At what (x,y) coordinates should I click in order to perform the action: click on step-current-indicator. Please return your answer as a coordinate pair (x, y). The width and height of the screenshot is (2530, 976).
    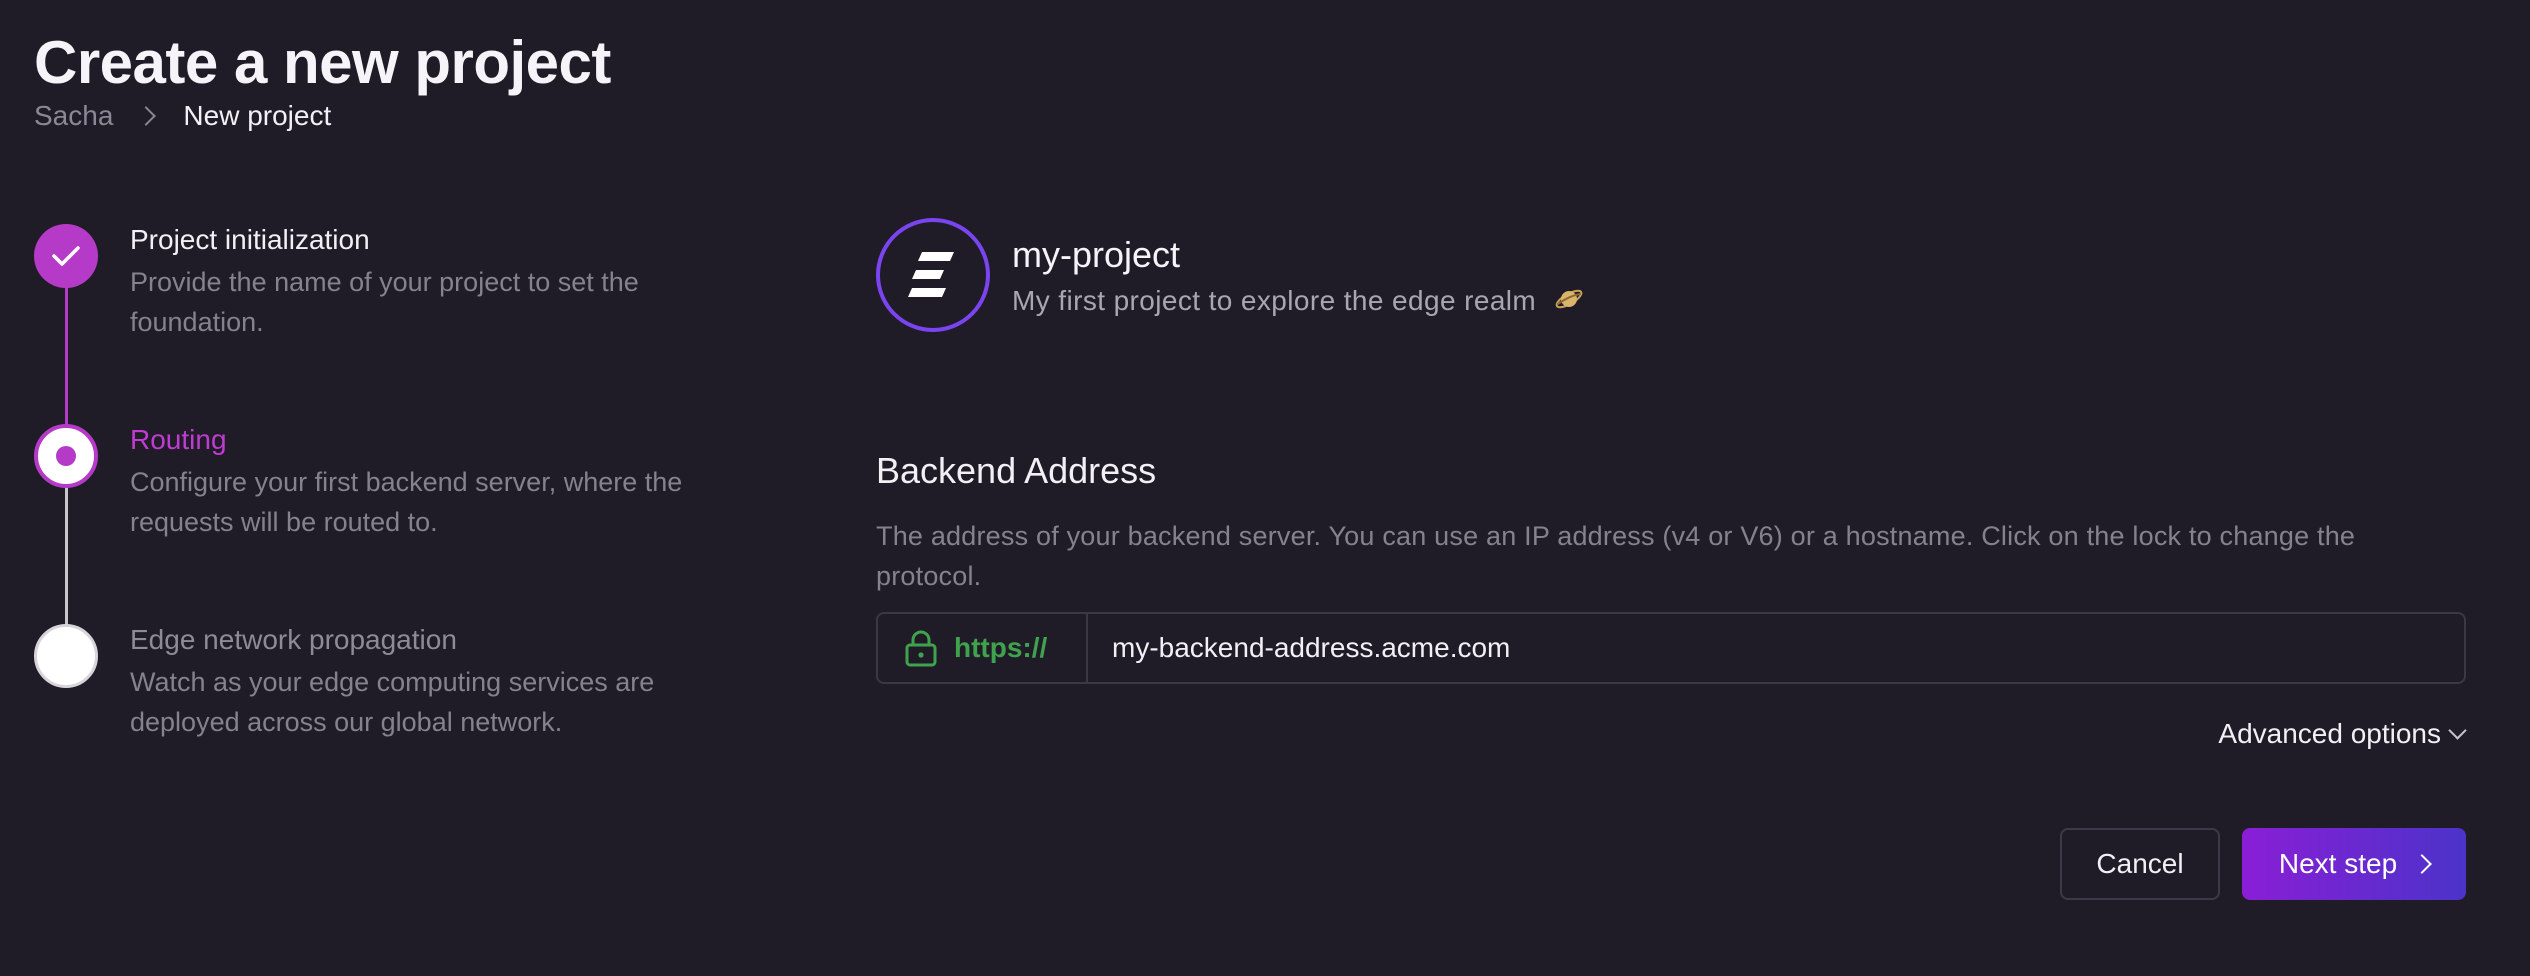
    Looking at the image, I should click on (66, 456).